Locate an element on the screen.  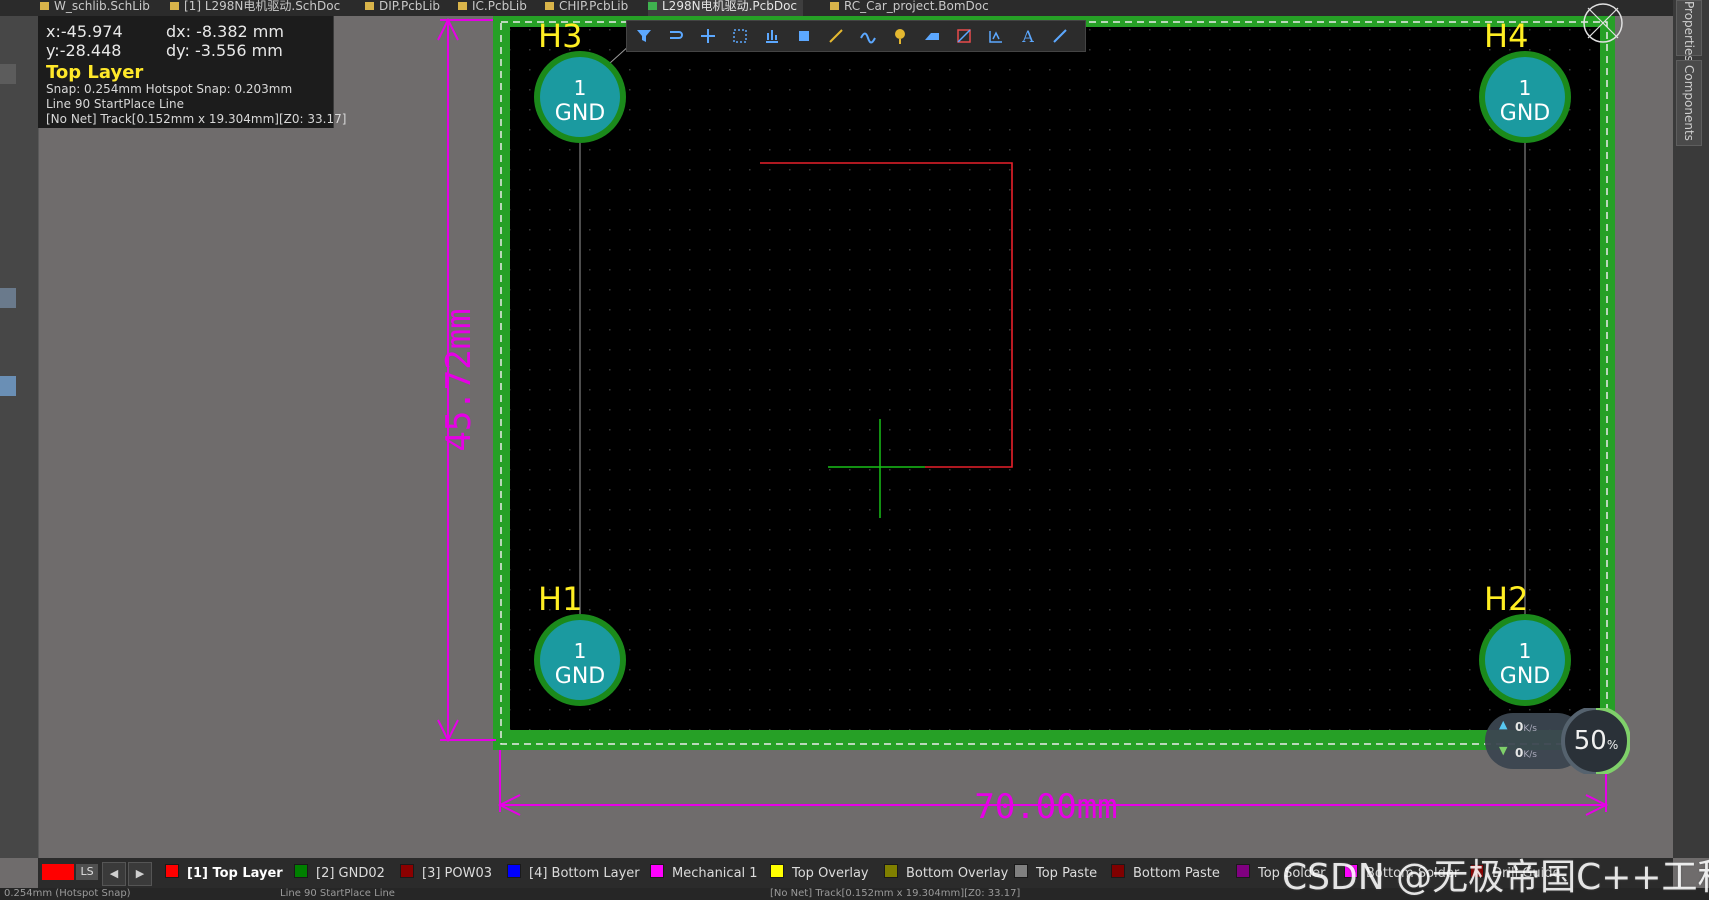
designator-h1: H1 is located at coordinates (560, 599).